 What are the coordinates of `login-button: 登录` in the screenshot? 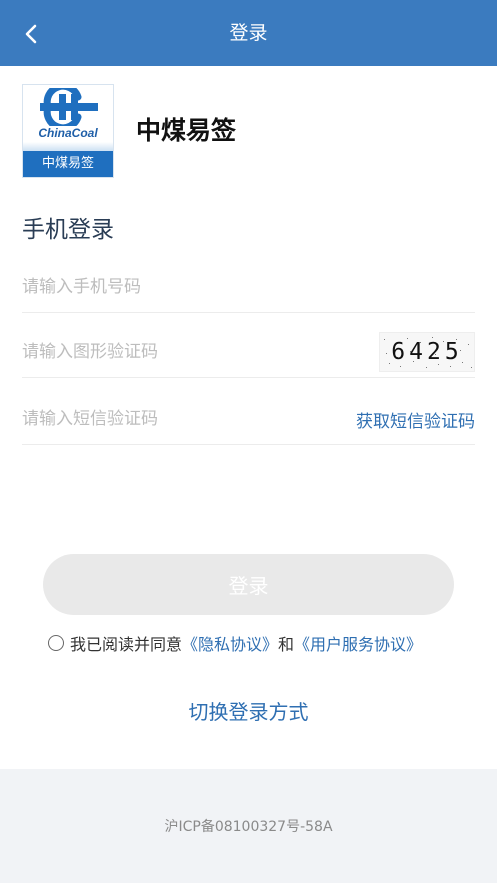 It's located at (248, 584).